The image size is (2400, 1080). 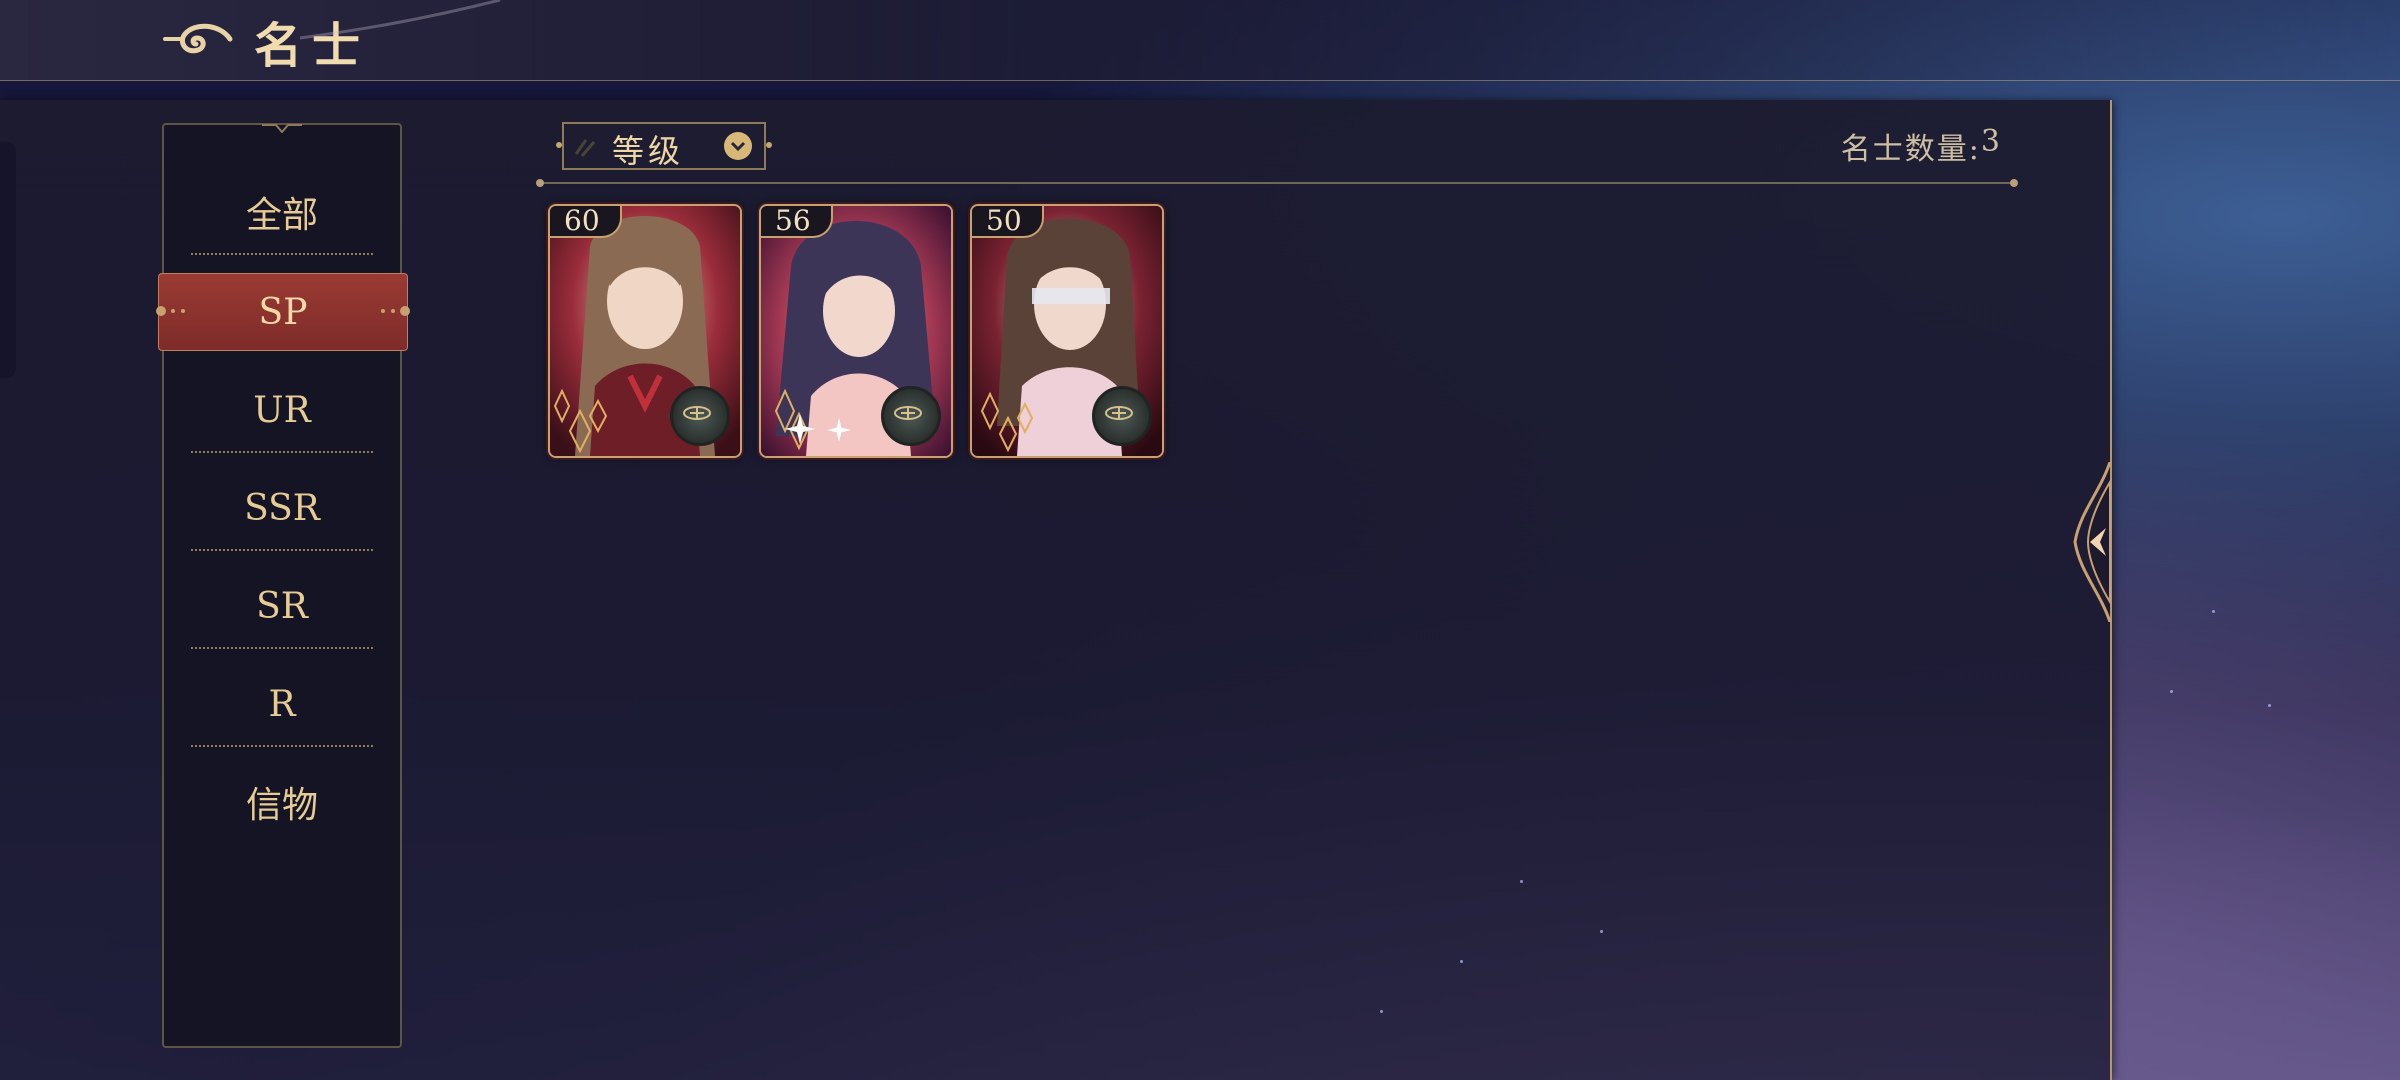 I want to click on hero-count: 名士数量: 3, so click(x=1921, y=146).